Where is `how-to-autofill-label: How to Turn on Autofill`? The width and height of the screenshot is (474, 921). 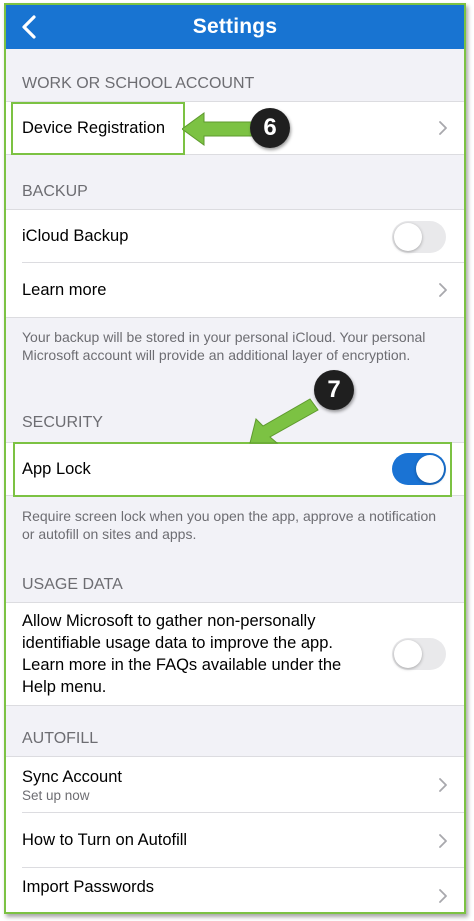 how-to-autofill-label: How to Turn on Autofill is located at coordinates (105, 840).